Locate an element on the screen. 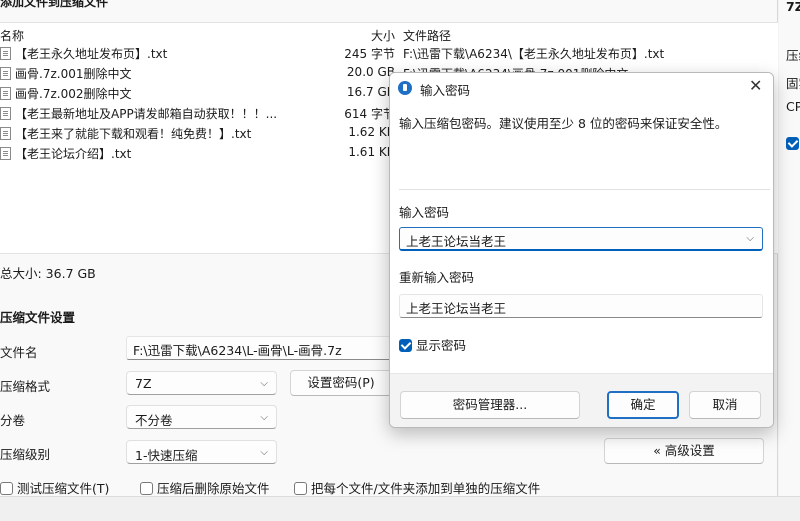  file-list-header: 名称 大小 文件路径 is located at coordinates (389, 35).